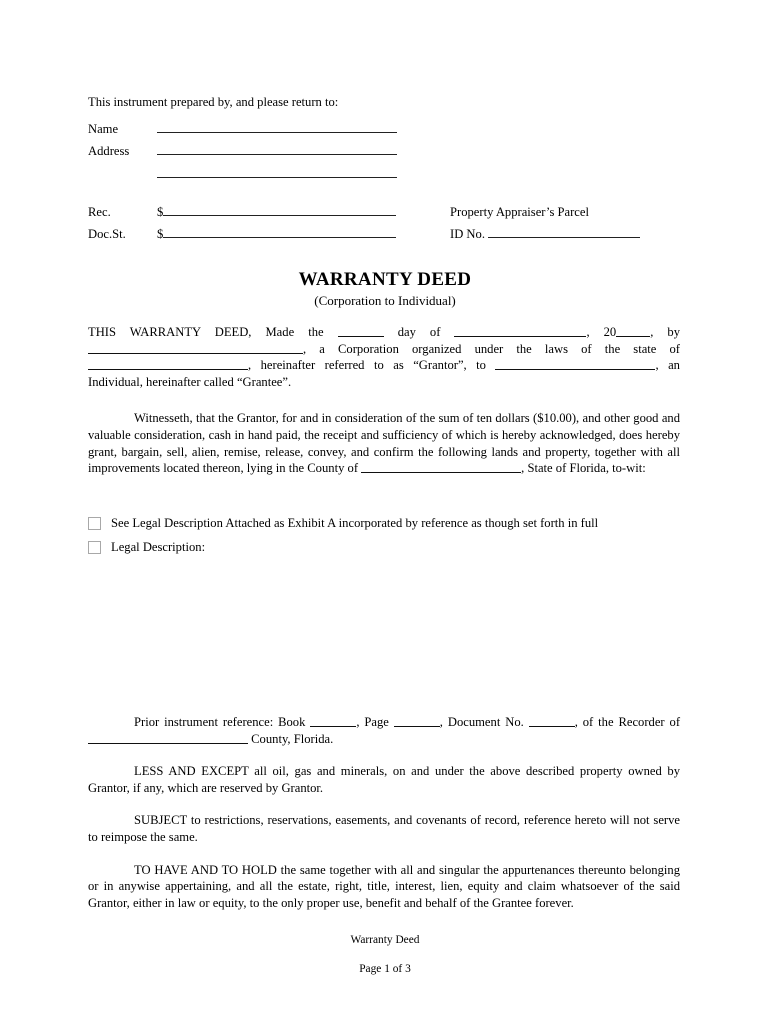  What do you see at coordinates (575, 364) in the screenshot?
I see `grantee-name-blank` at bounding box center [575, 364].